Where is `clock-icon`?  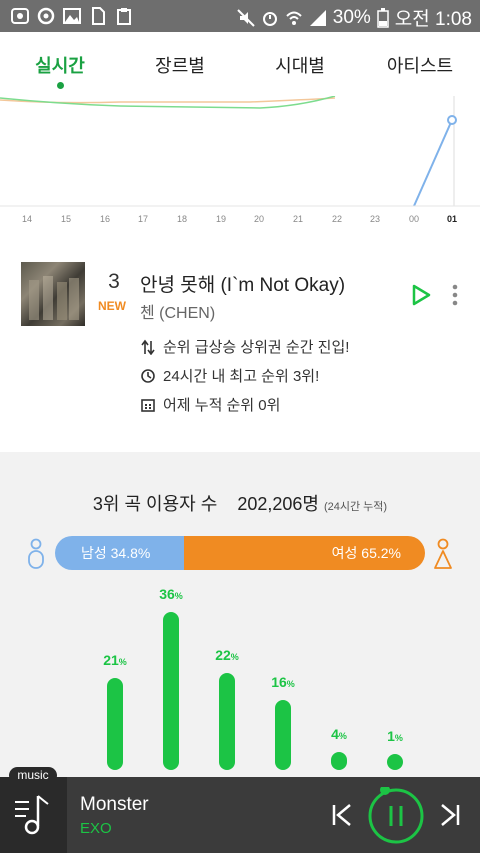 clock-icon is located at coordinates (148, 375).